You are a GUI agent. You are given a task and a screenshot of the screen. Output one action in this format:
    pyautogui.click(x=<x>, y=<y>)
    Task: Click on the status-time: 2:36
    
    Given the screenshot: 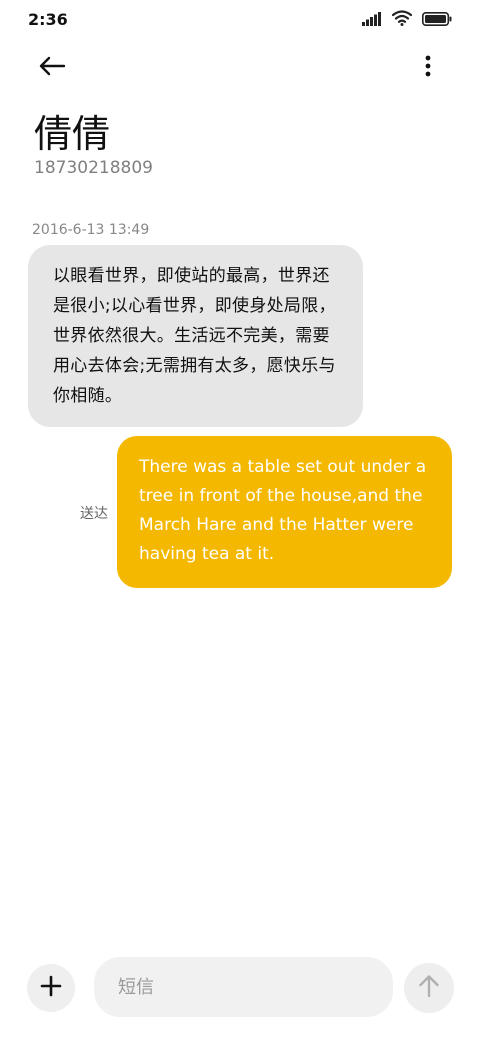 What is the action you would take?
    pyautogui.click(x=48, y=19)
    